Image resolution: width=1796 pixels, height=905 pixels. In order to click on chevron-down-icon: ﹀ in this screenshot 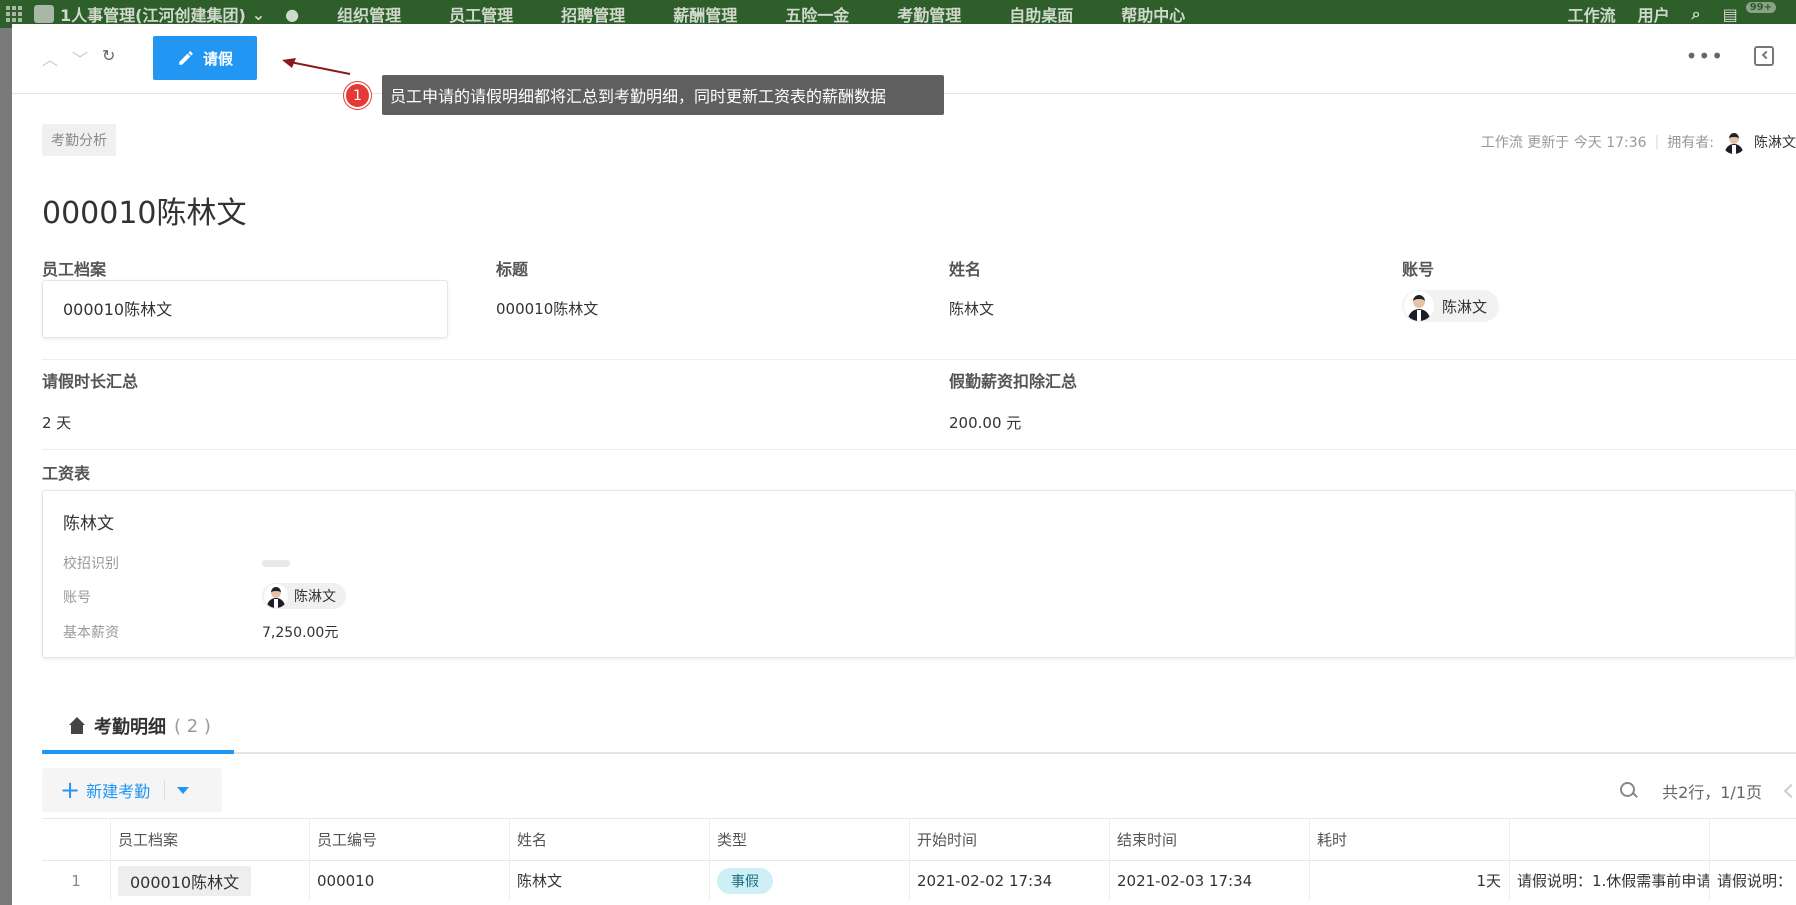, I will do `click(80, 58)`.